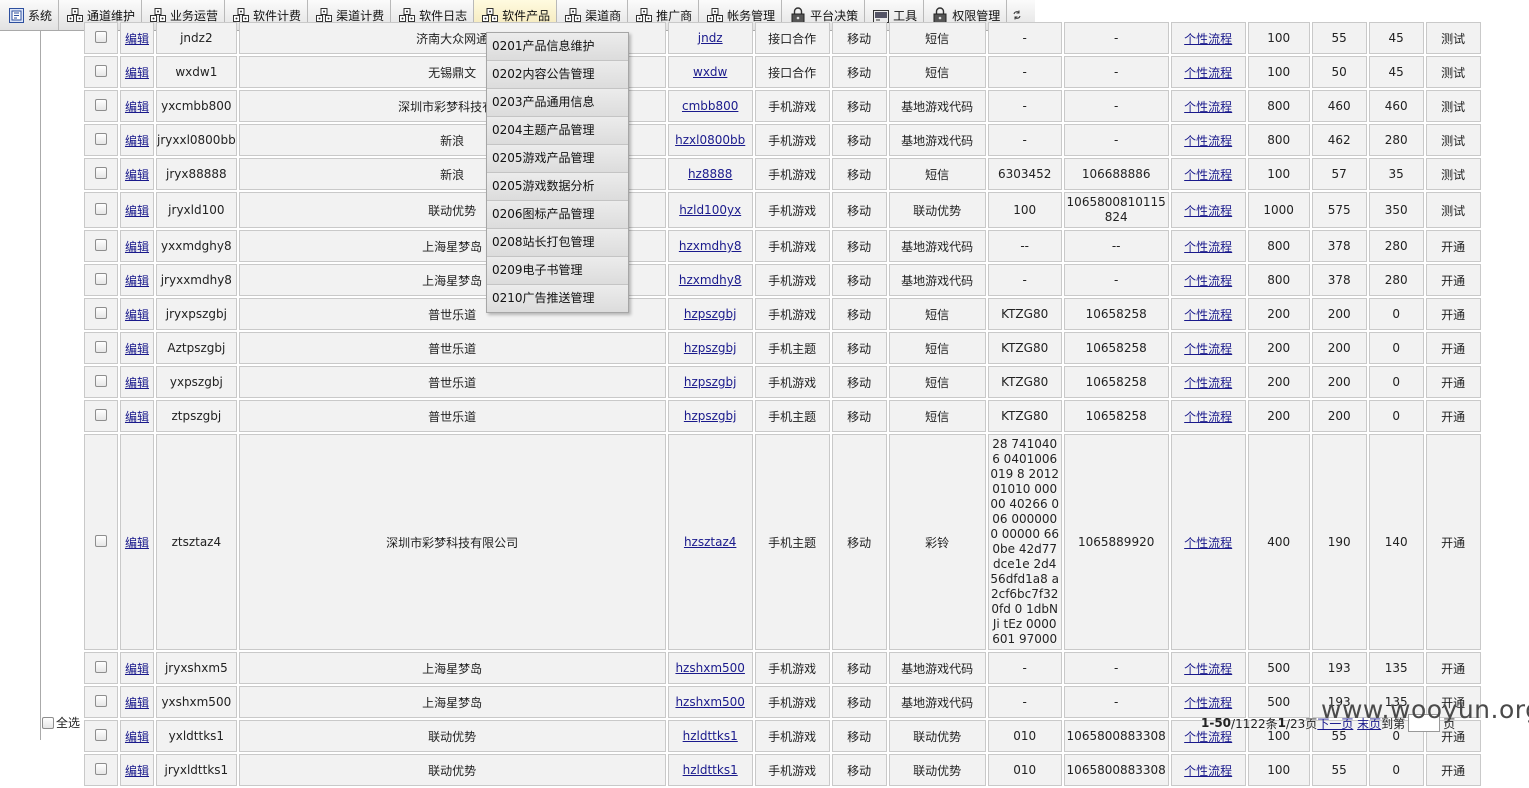 This screenshot has width=1529, height=788. What do you see at coordinates (1339, 382) in the screenshot?
I see `cell-v1: 200` at bounding box center [1339, 382].